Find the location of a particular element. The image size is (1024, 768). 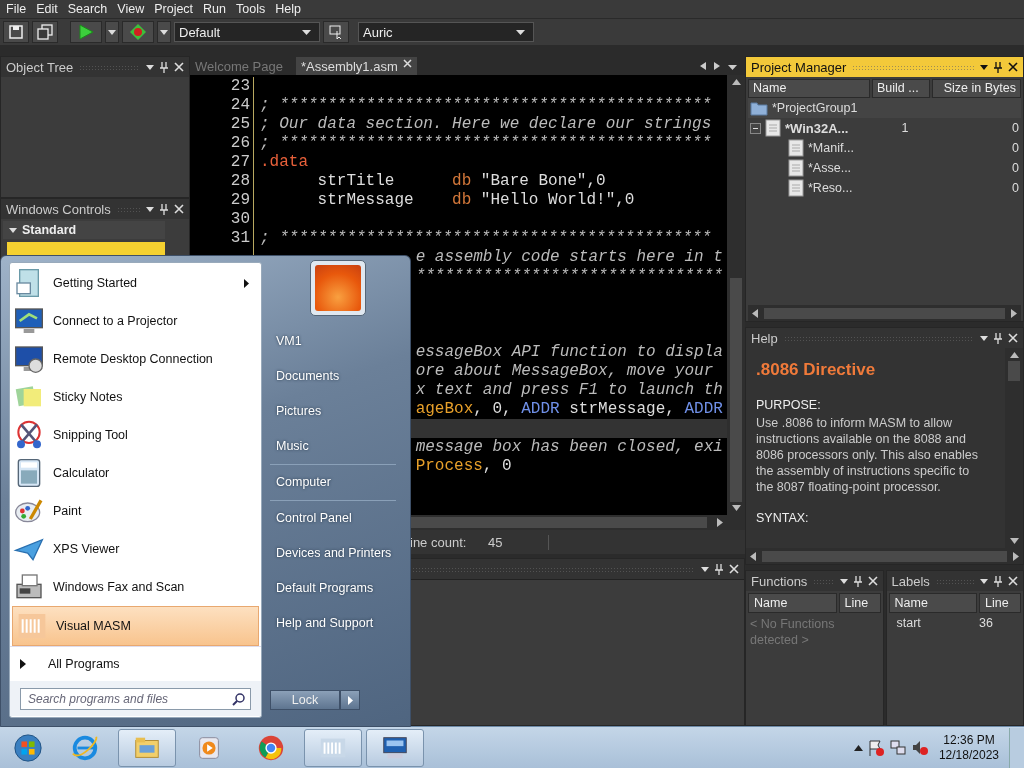

place-item: Devices and Printers is located at coordinates (335, 553).